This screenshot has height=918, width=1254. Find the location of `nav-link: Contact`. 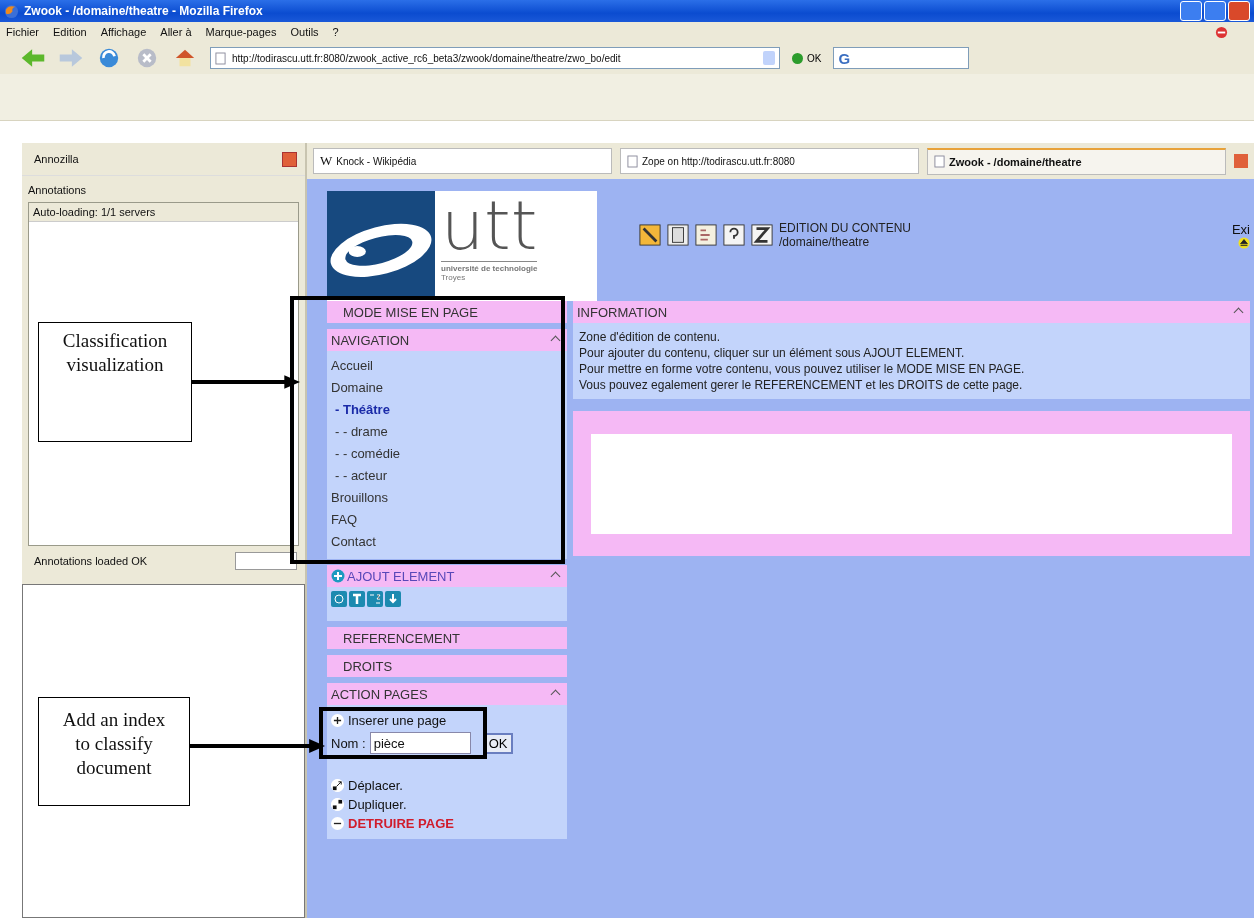

nav-link: Contact is located at coordinates (353, 542).